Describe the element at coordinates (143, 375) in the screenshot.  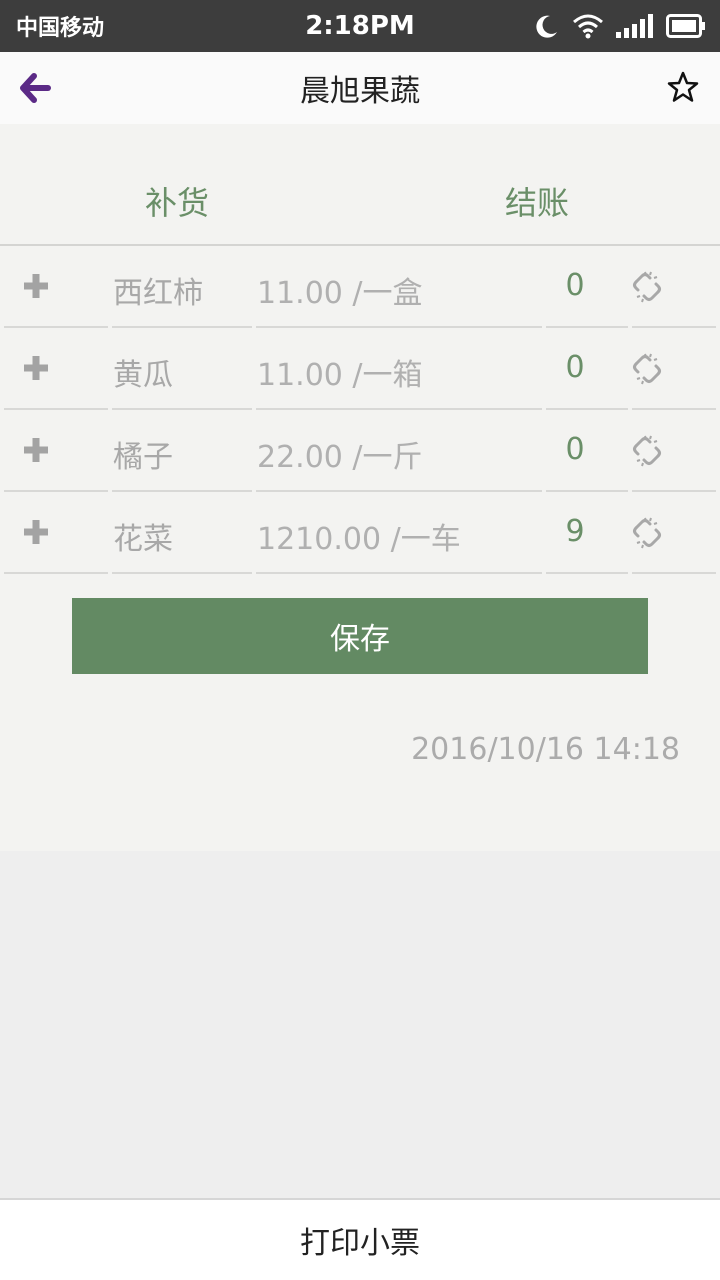
I see `item-name: 黄瓜` at that location.